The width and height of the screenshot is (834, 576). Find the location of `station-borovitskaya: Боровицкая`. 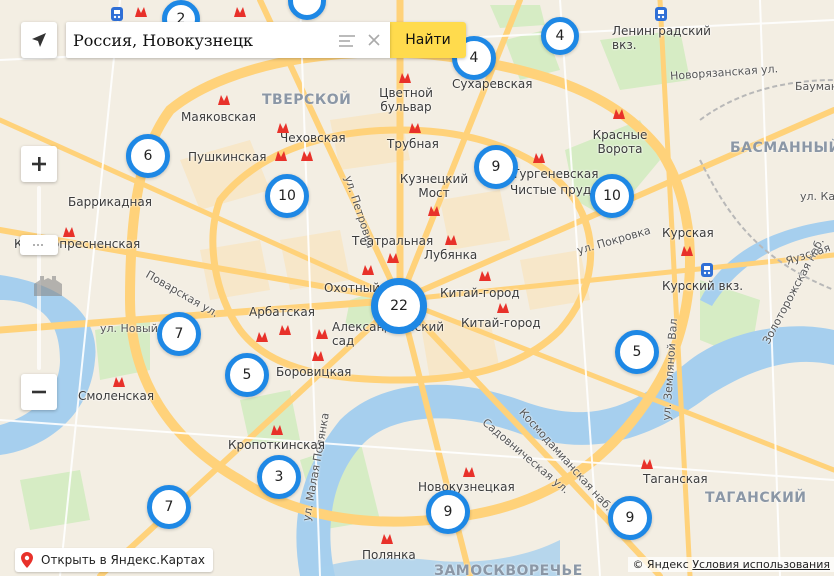

station-borovitskaya: Боровицкая is located at coordinates (314, 372).